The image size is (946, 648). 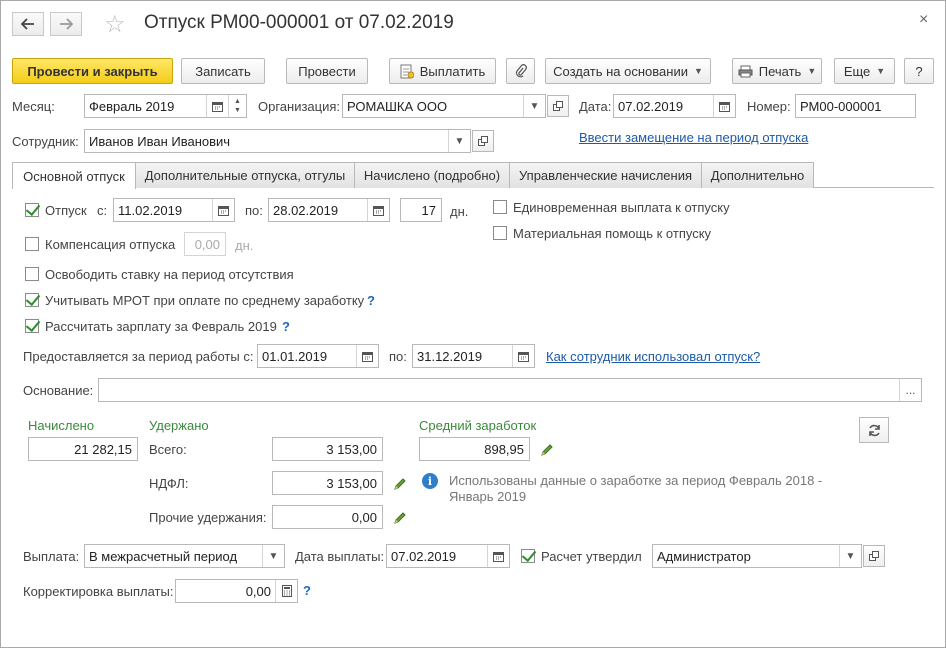 What do you see at coordinates (245, 175) in the screenshot?
I see `tab-additional-vacations: Дополнительные отпуска, отгулы` at bounding box center [245, 175].